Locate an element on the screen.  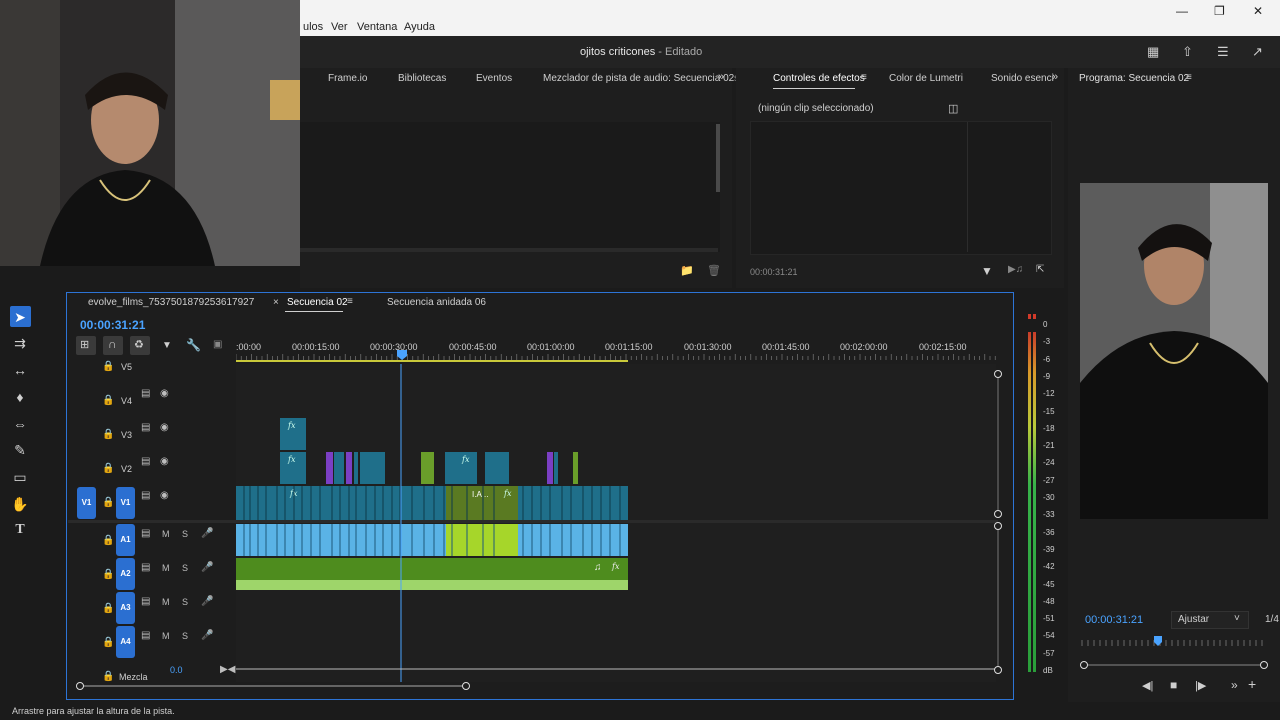
pen-tool-icon: ✎ is located at coordinates (20, 450).